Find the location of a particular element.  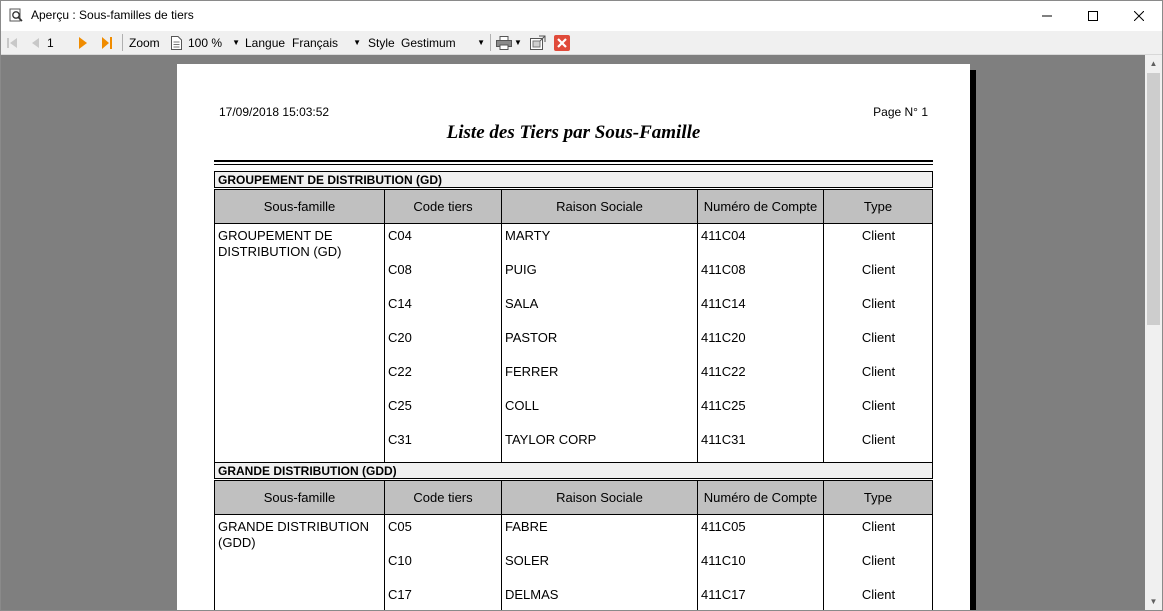

close-icon is located at coordinates (562, 42).